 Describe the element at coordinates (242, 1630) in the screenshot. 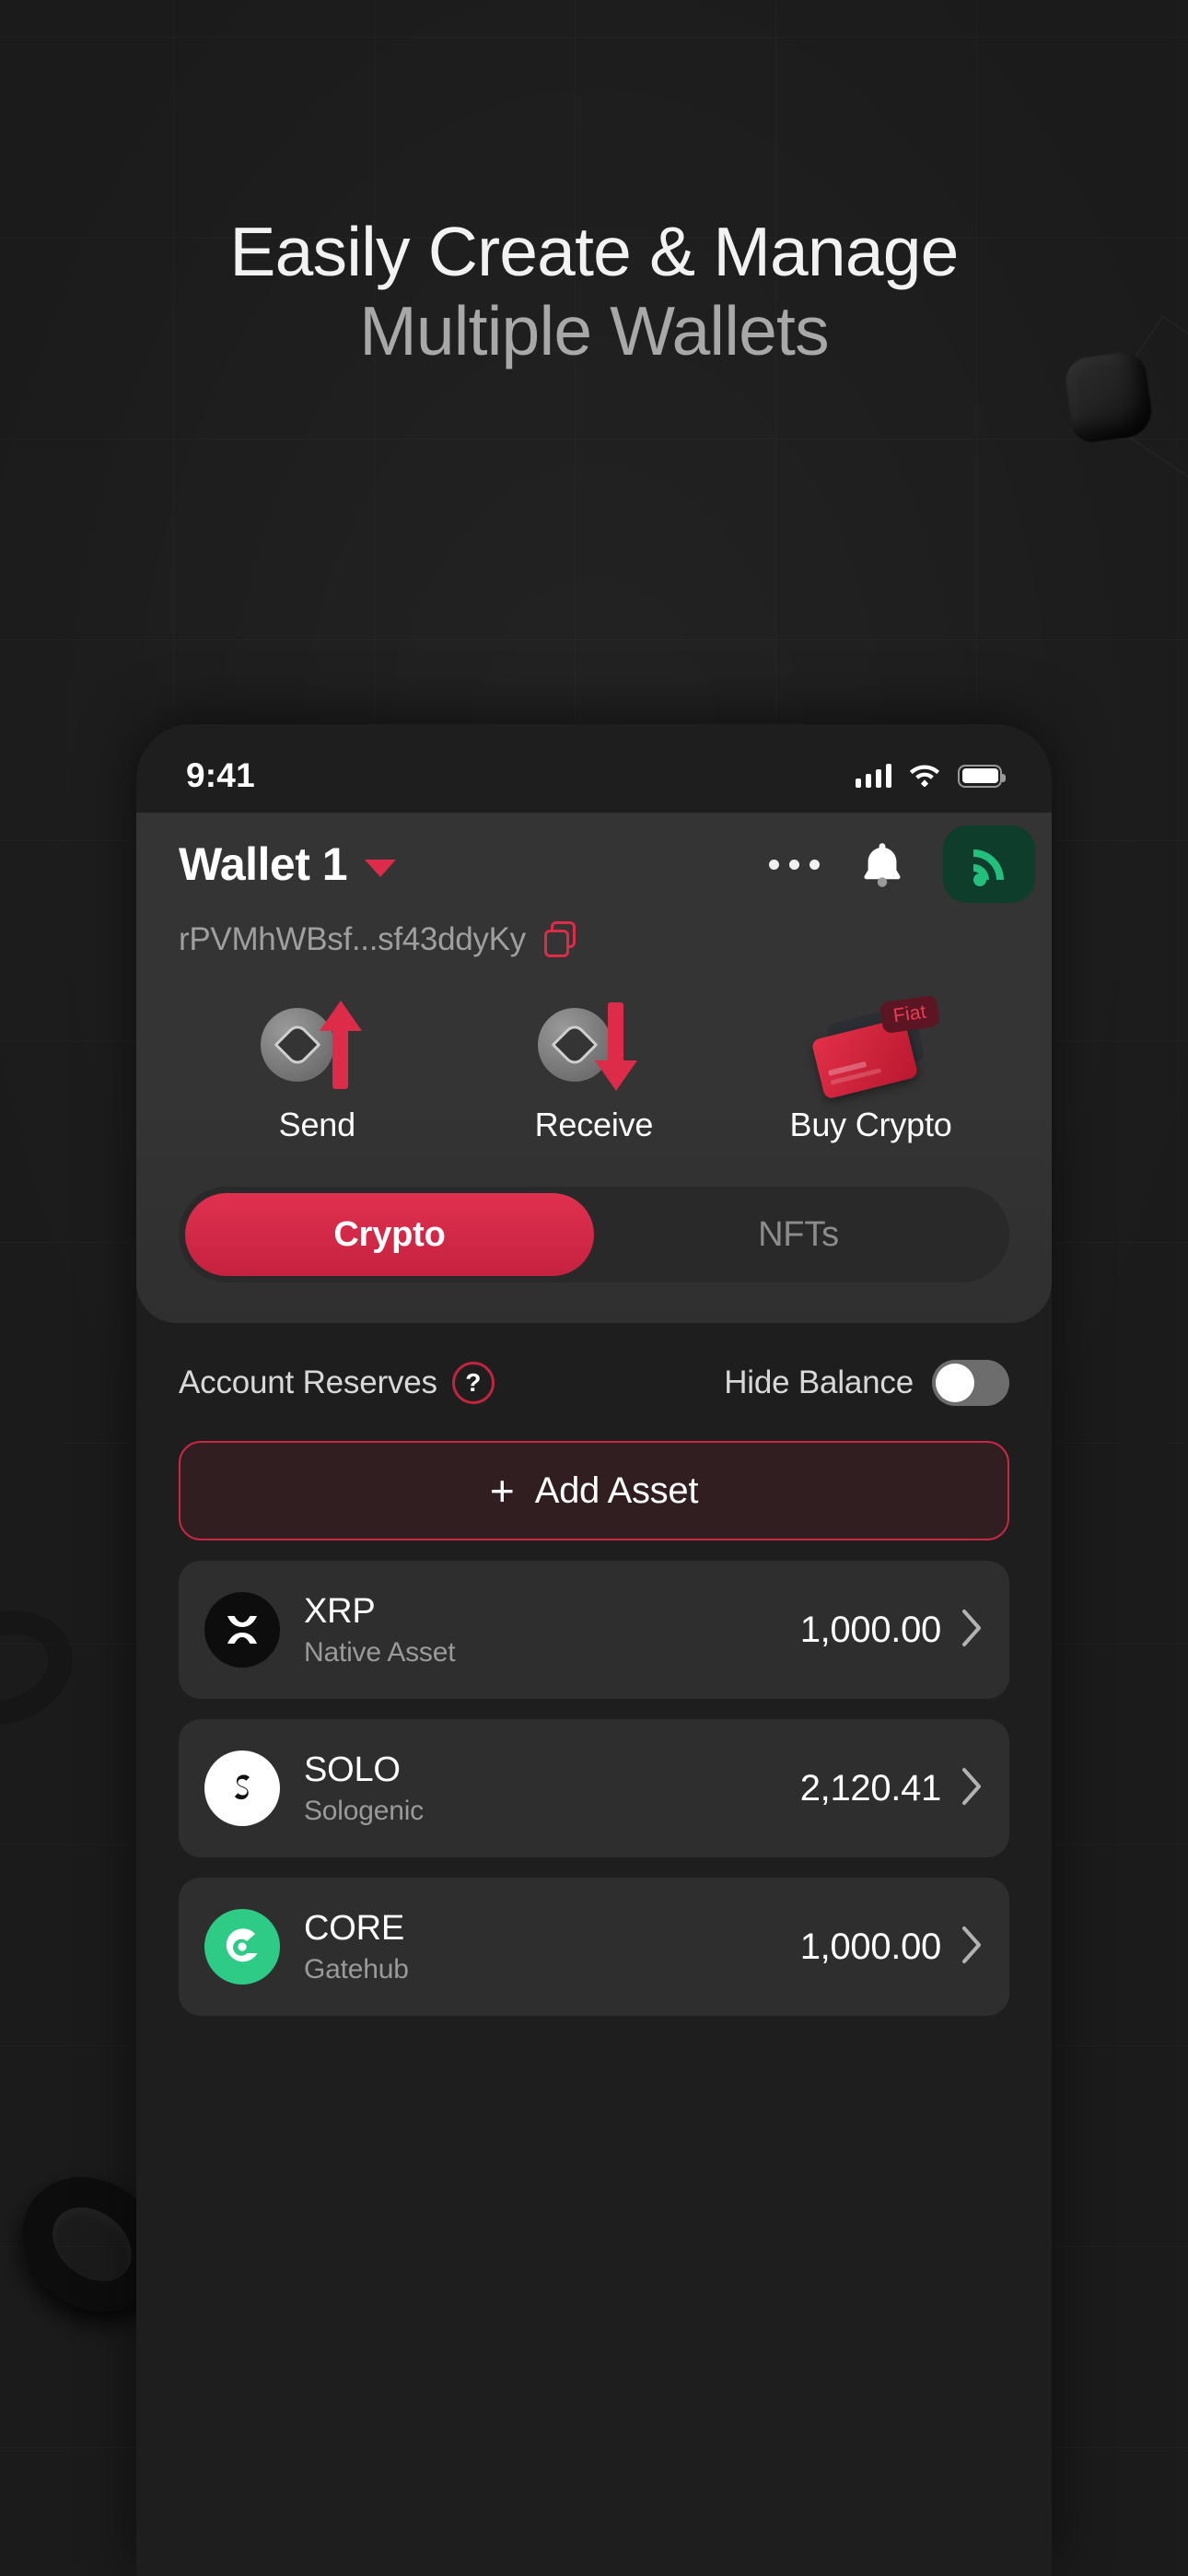

I see `xrp-logo-icon` at that location.